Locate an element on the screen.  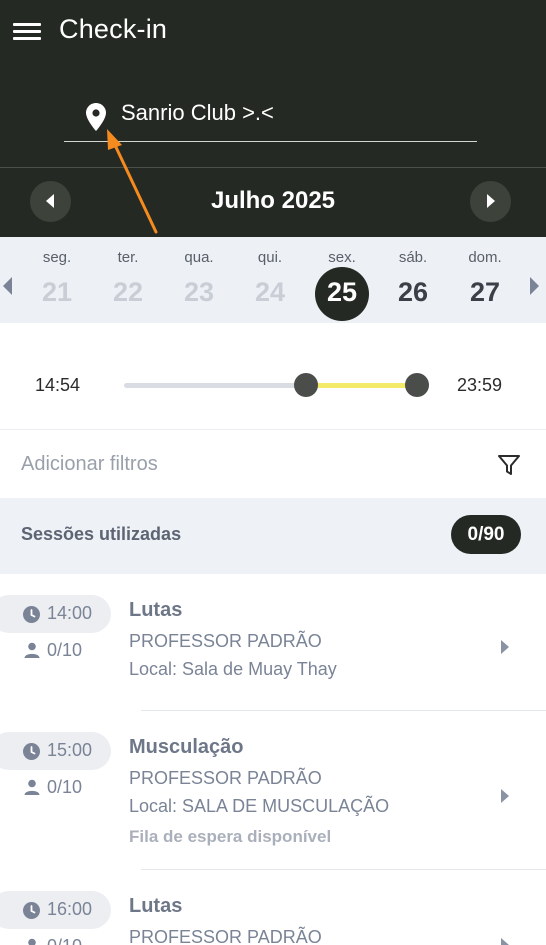
hamburger-menu-icon is located at coordinates (27, 32).